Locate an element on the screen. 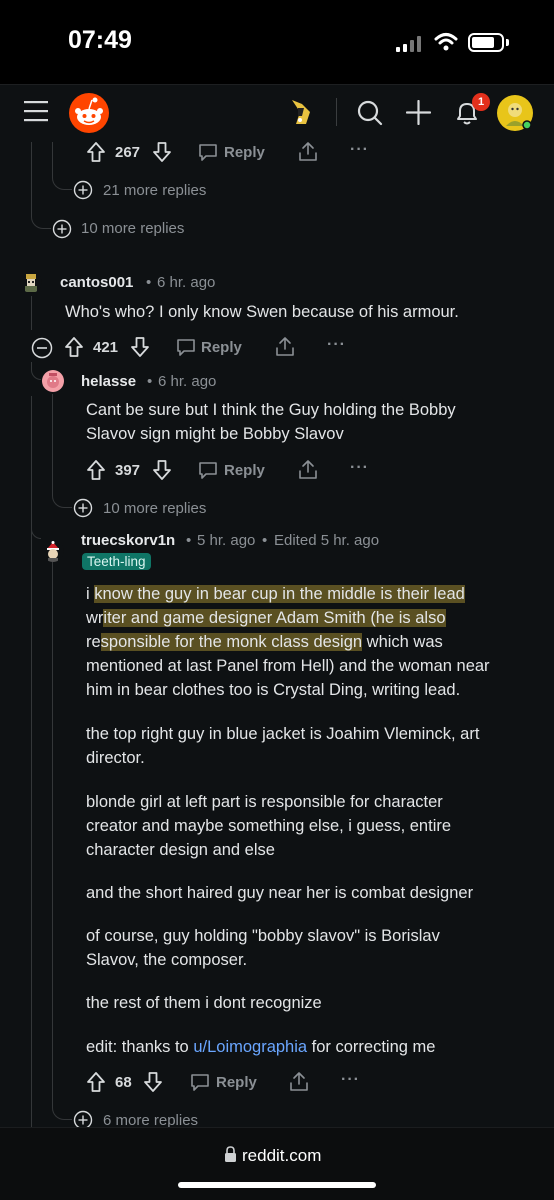  create-post-icon is located at coordinates (418, 112).